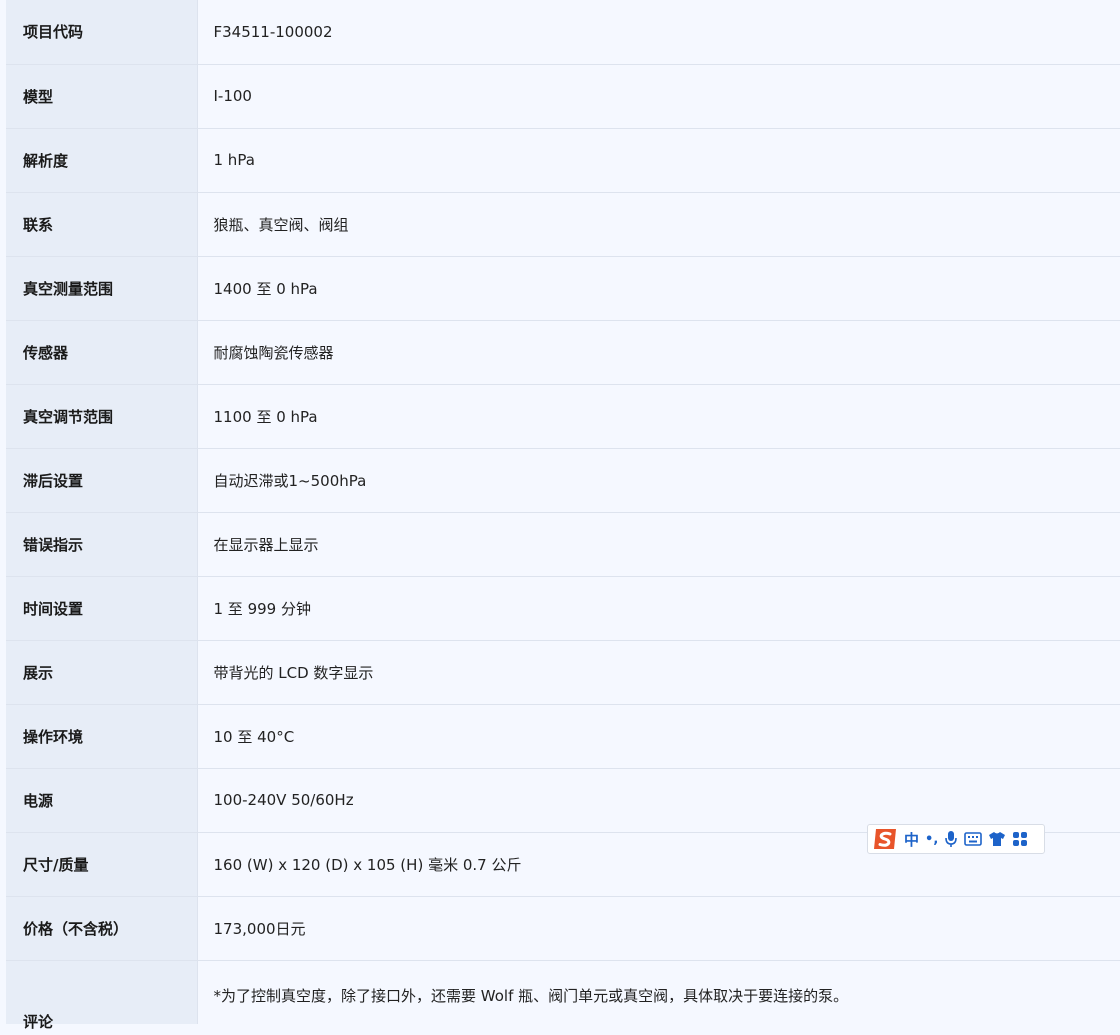 The width and height of the screenshot is (1120, 1035). What do you see at coordinates (658, 608) in the screenshot?
I see `spec-value: 1 至 999 分钟` at bounding box center [658, 608].